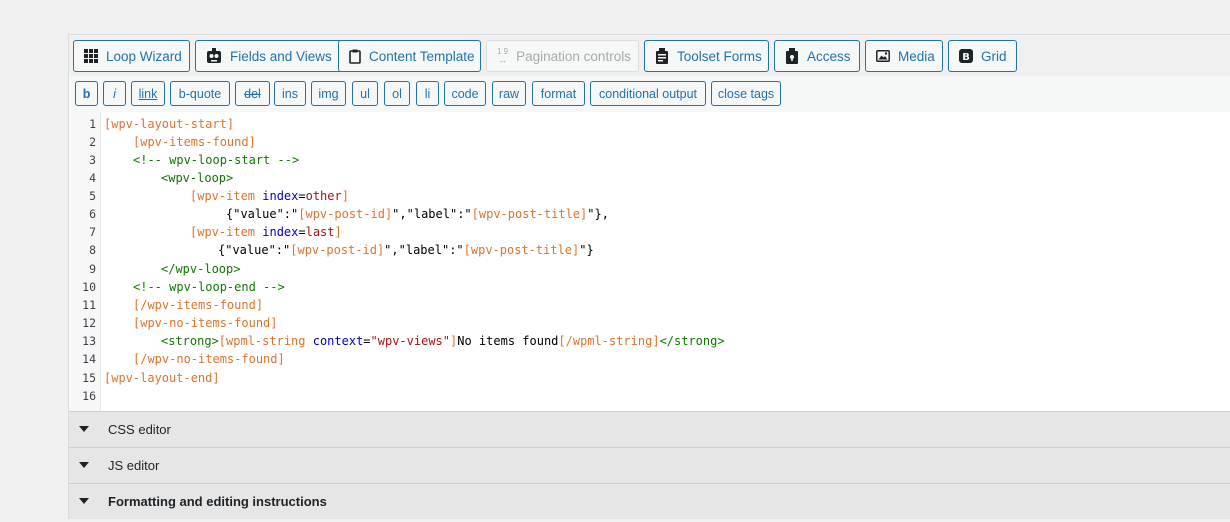 The image size is (1230, 522). I want to click on pagination-icon: 1 9 ↔, so click(503, 56).